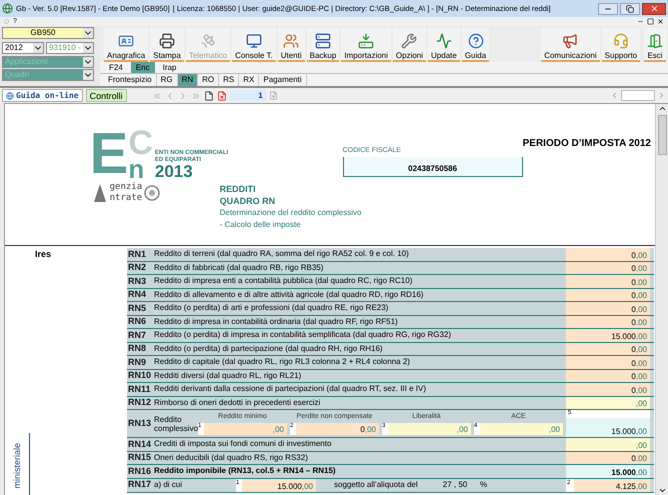  Describe the element at coordinates (48, 33) in the screenshot. I see `dropdown: GB950` at that location.